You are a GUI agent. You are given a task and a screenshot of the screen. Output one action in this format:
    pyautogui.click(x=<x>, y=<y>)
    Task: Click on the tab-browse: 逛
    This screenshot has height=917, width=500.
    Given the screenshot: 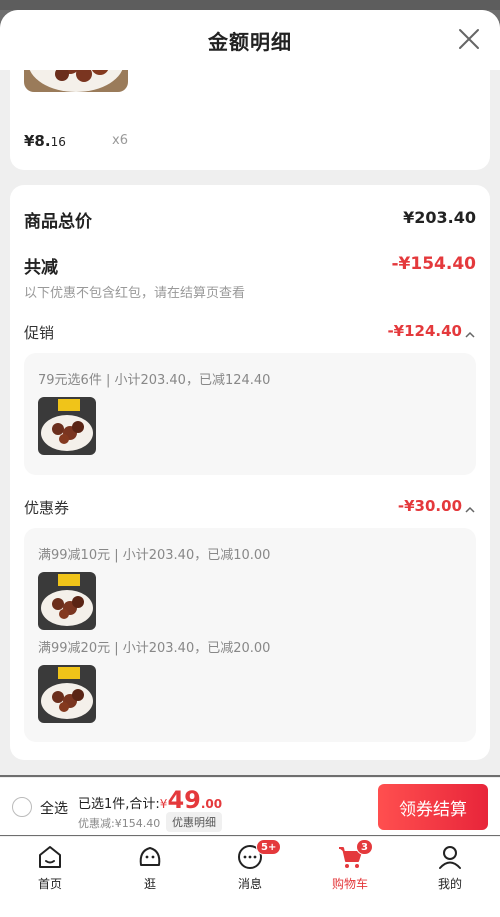 What is the action you would take?
    pyautogui.click(x=150, y=867)
    